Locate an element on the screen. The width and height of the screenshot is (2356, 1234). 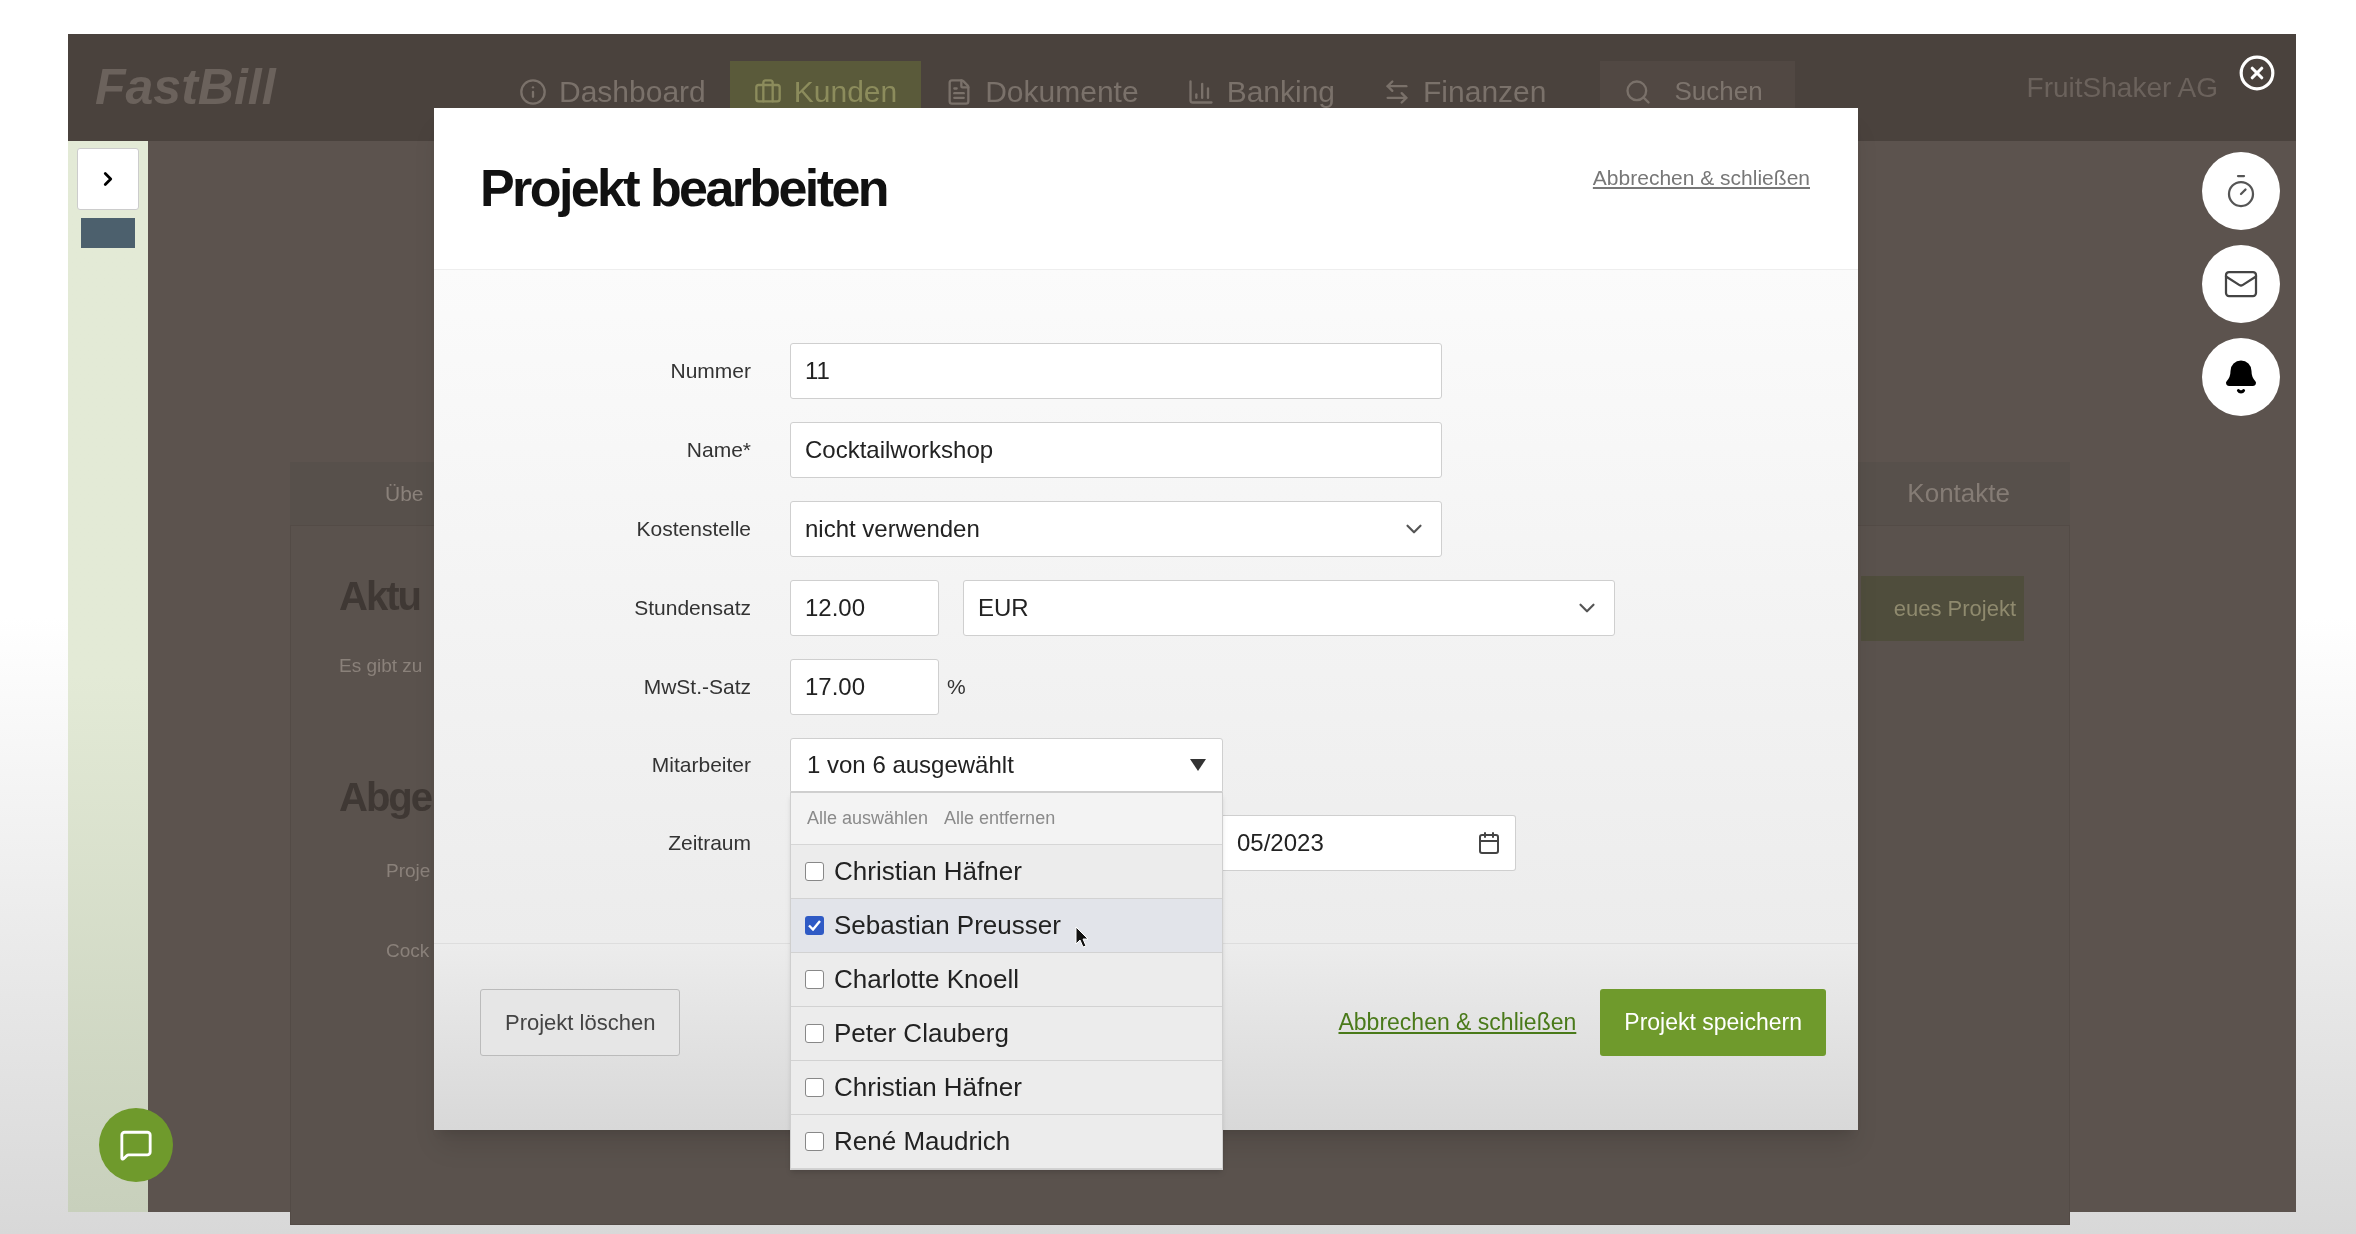
select-field: nicht verwenden is located at coordinates (1116, 529).